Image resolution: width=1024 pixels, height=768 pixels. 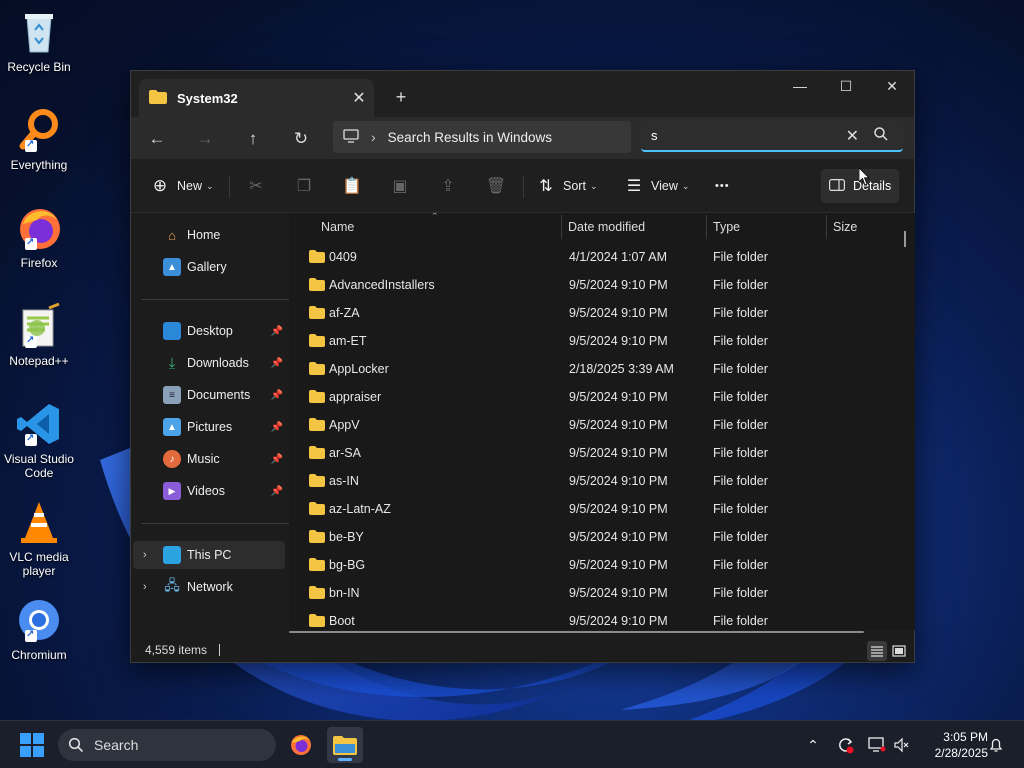 I want to click on system-clock: 3:05 PM 2/28/2025, so click(x=953, y=745).